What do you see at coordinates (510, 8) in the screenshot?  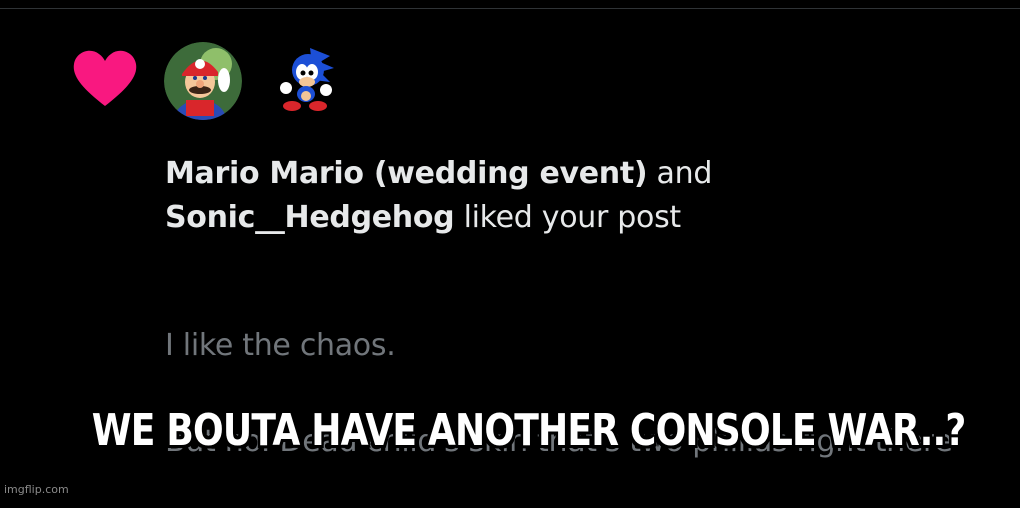 I see `top-divider` at bounding box center [510, 8].